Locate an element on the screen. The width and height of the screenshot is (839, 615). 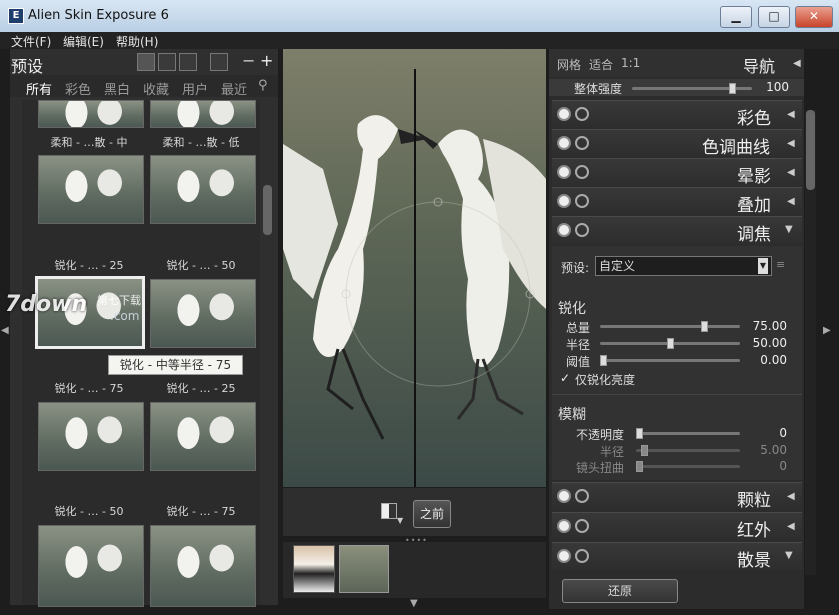
blur-opacity-knob is located at coordinates (639, 433).